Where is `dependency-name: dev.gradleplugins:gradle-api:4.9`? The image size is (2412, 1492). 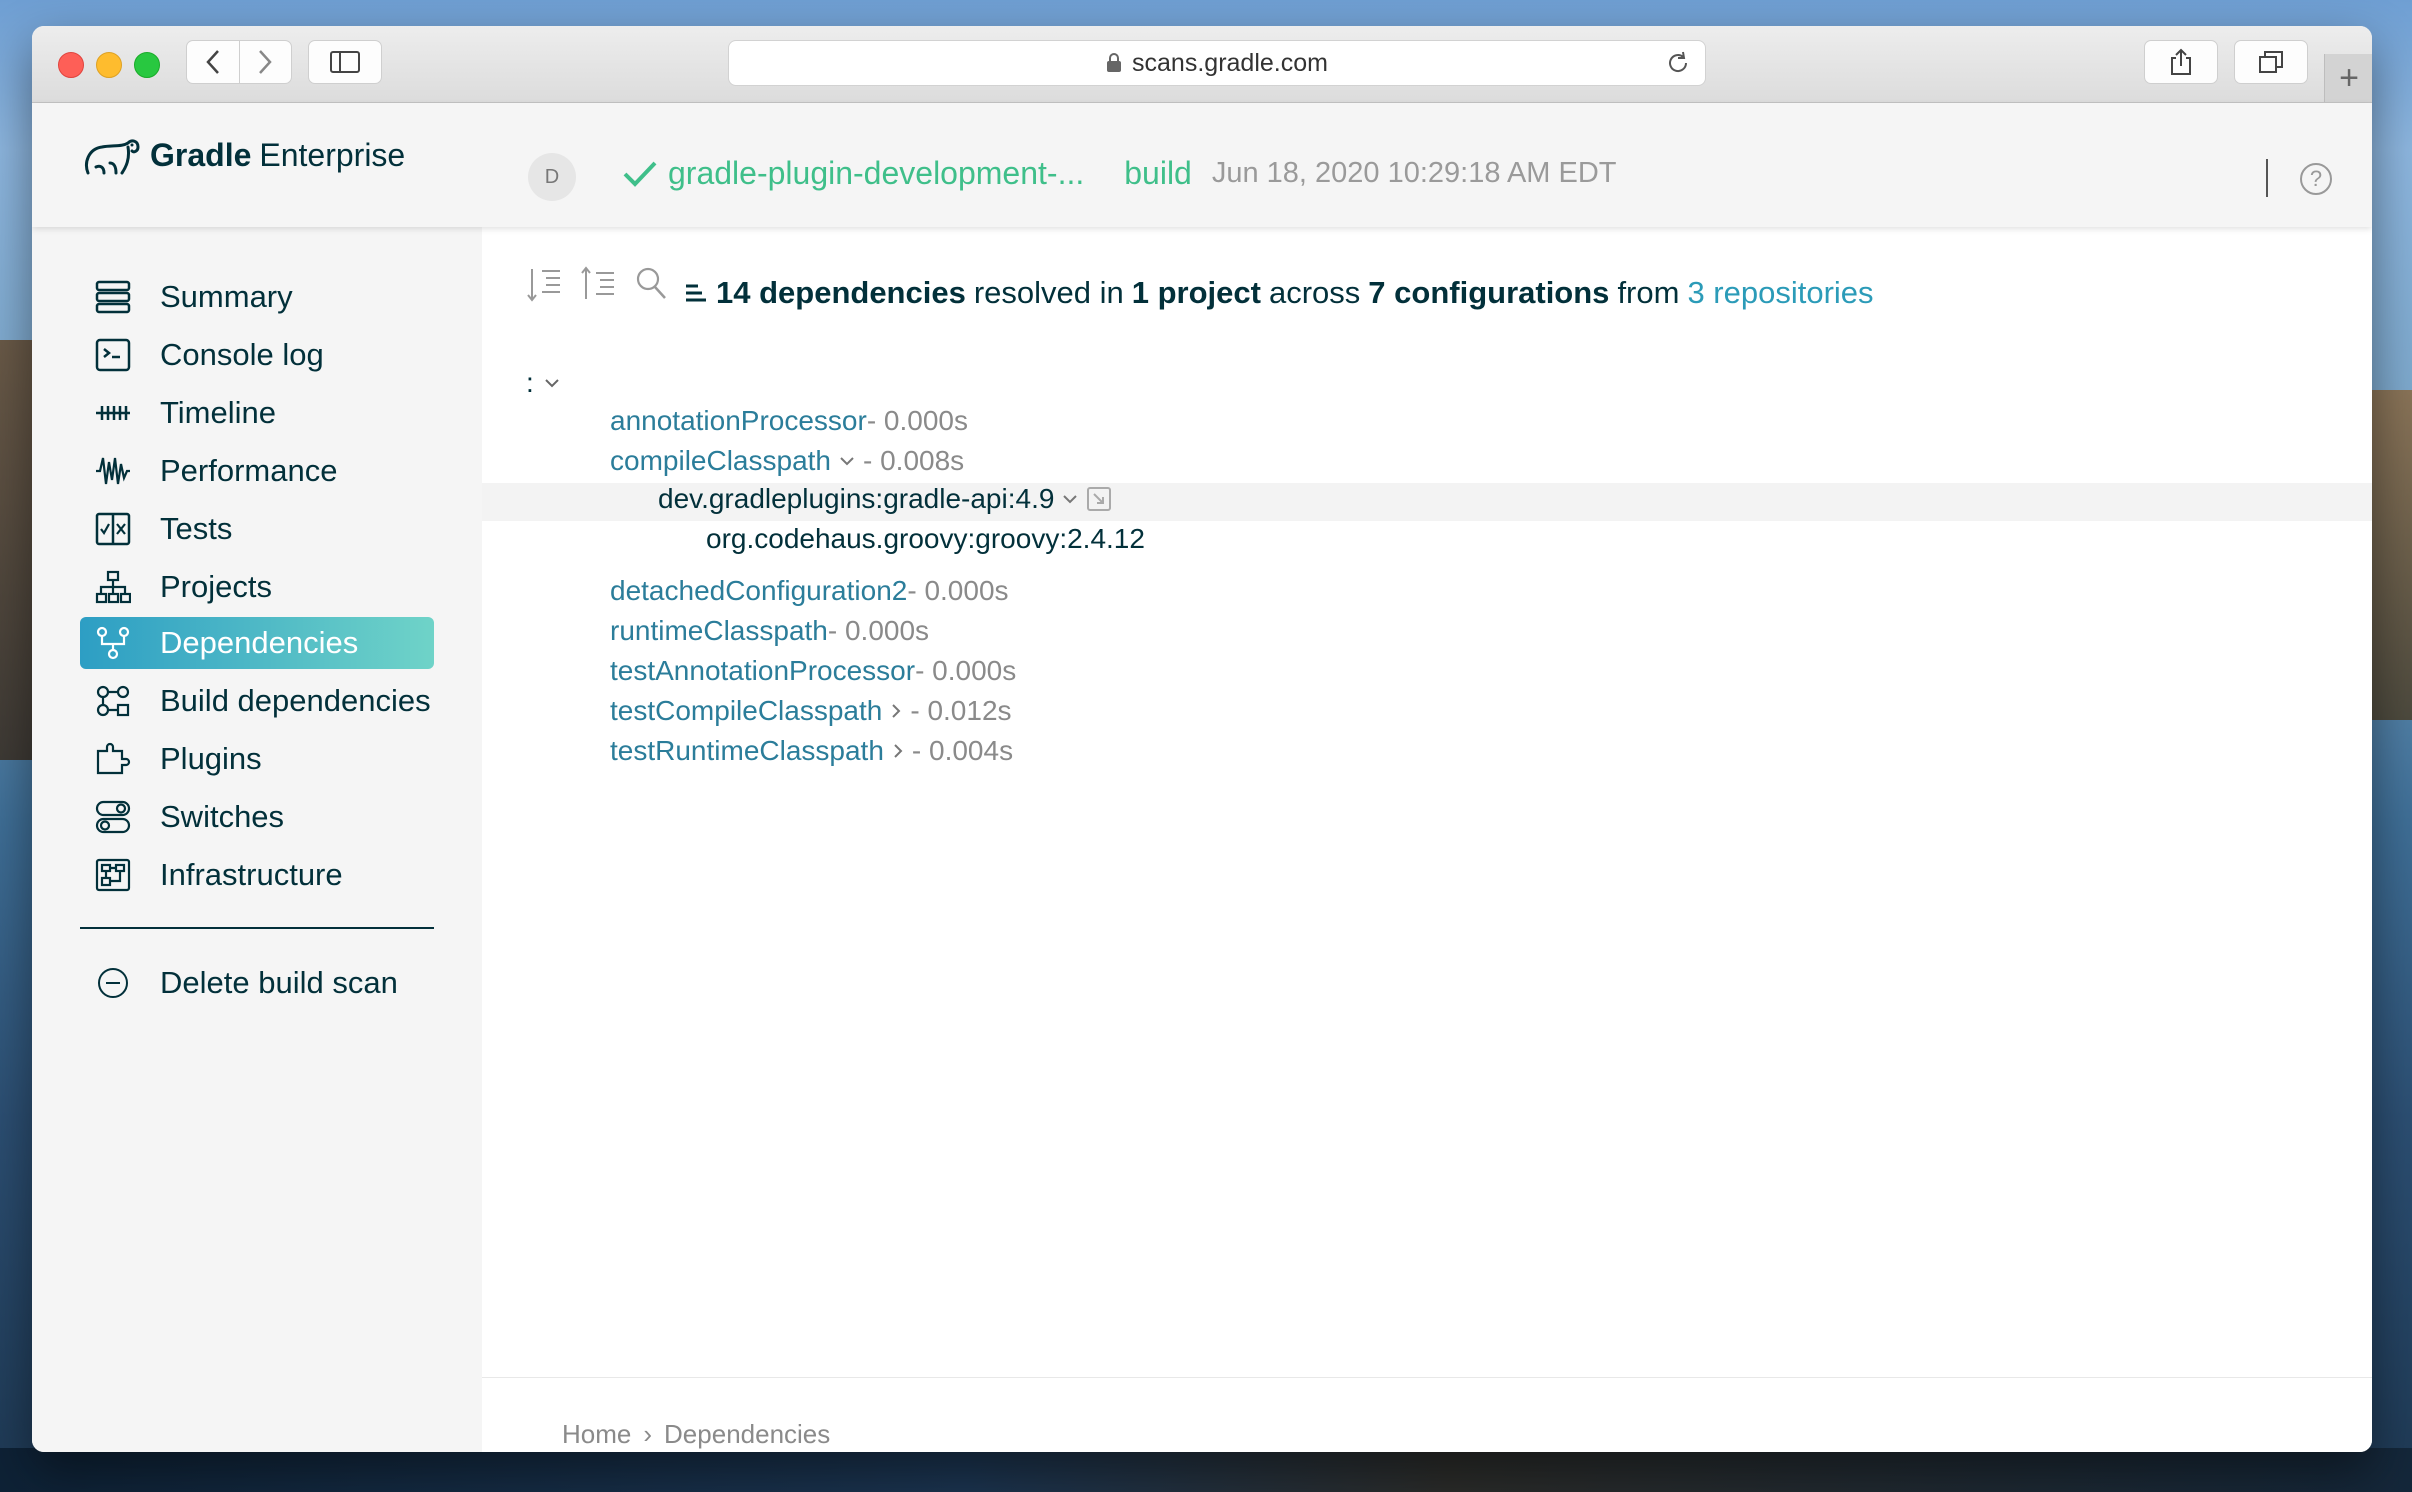 dependency-name: dev.gradleplugins:gradle-api:4.9 is located at coordinates (856, 499).